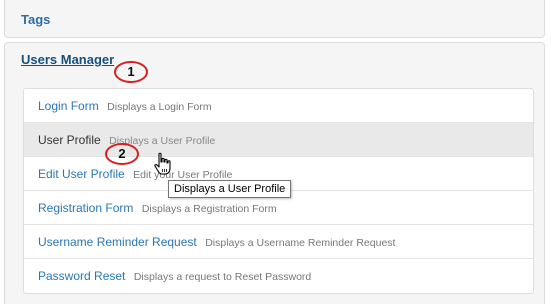 This screenshot has height=304, width=551. Describe the element at coordinates (222, 277) in the screenshot. I see `item-description: Displays a request to Reset Password` at that location.